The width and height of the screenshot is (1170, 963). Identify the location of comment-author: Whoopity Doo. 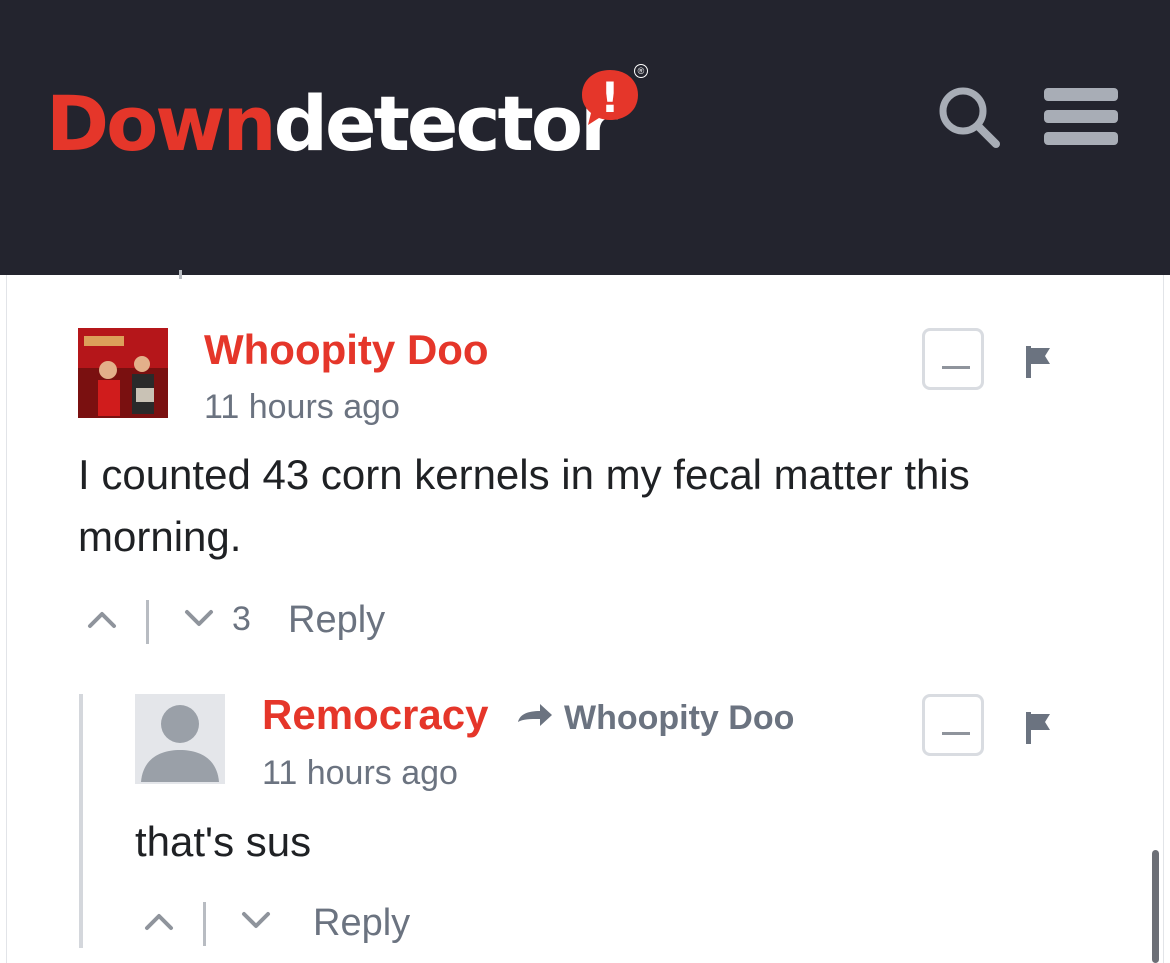
(346, 350).